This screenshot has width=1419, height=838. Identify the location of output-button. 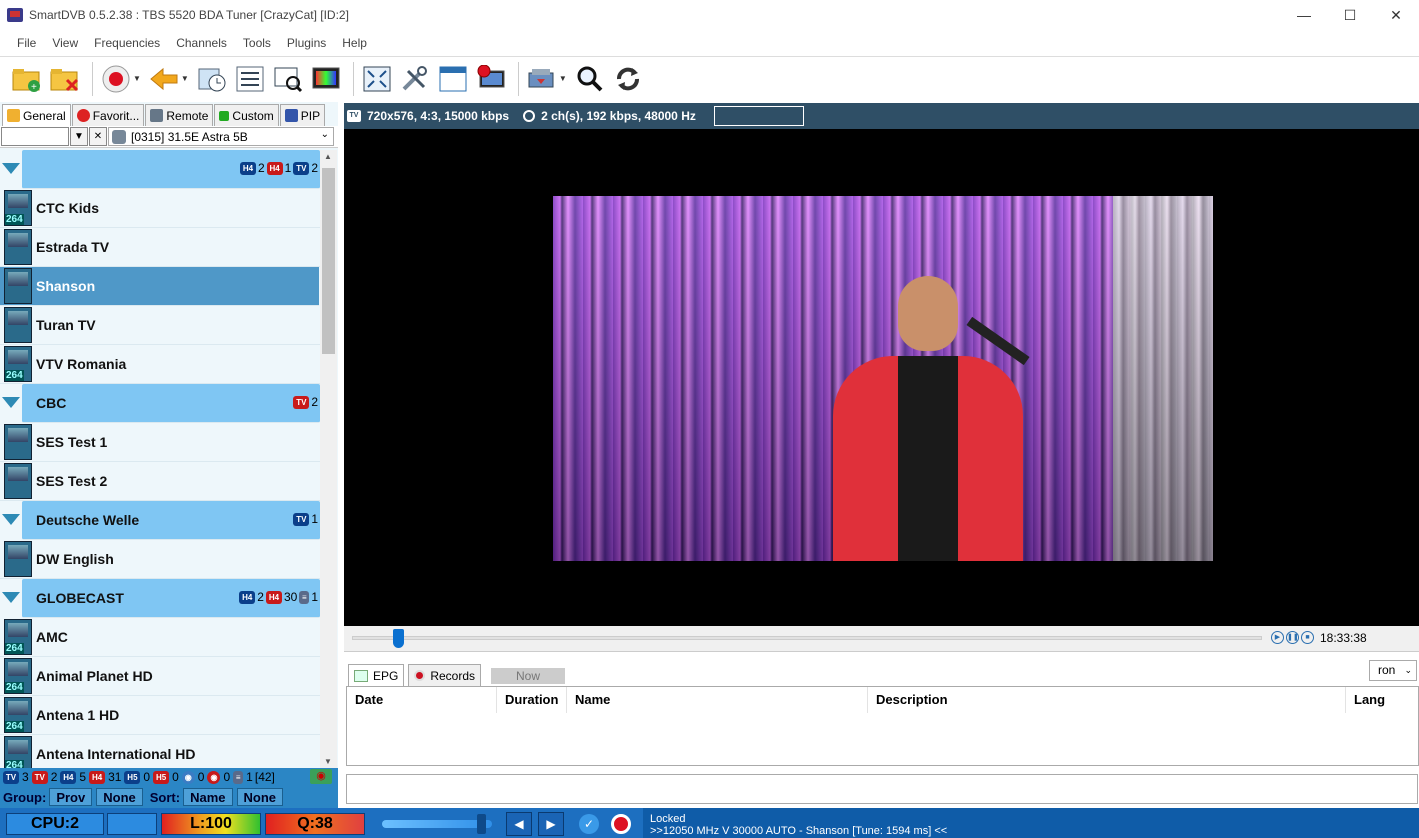
(542, 79).